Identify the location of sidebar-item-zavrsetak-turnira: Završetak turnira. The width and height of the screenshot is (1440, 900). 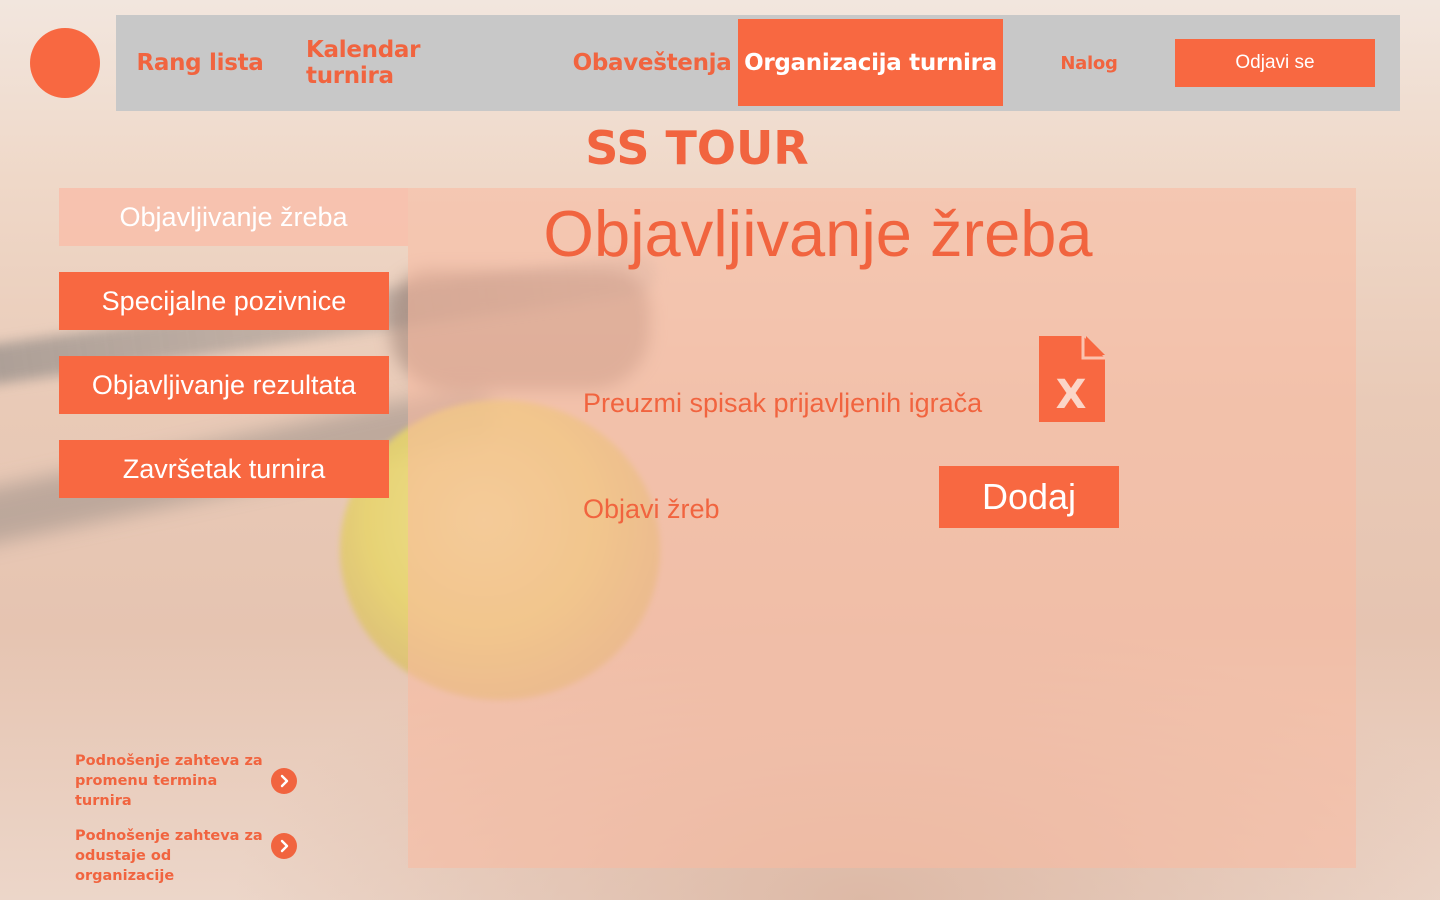
(224, 469).